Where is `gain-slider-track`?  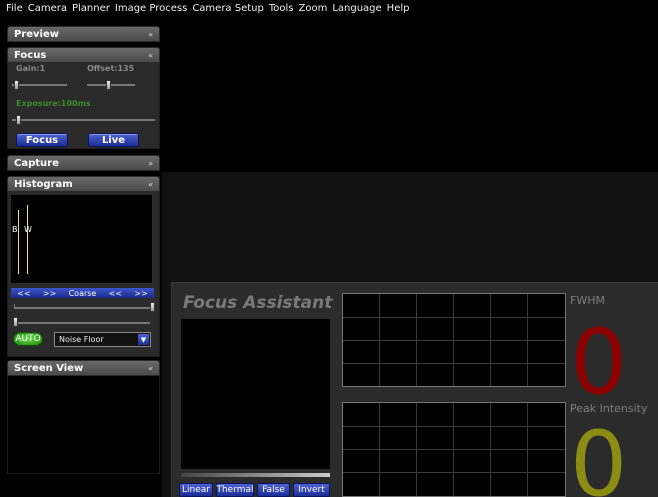 gain-slider-track is located at coordinates (39, 85).